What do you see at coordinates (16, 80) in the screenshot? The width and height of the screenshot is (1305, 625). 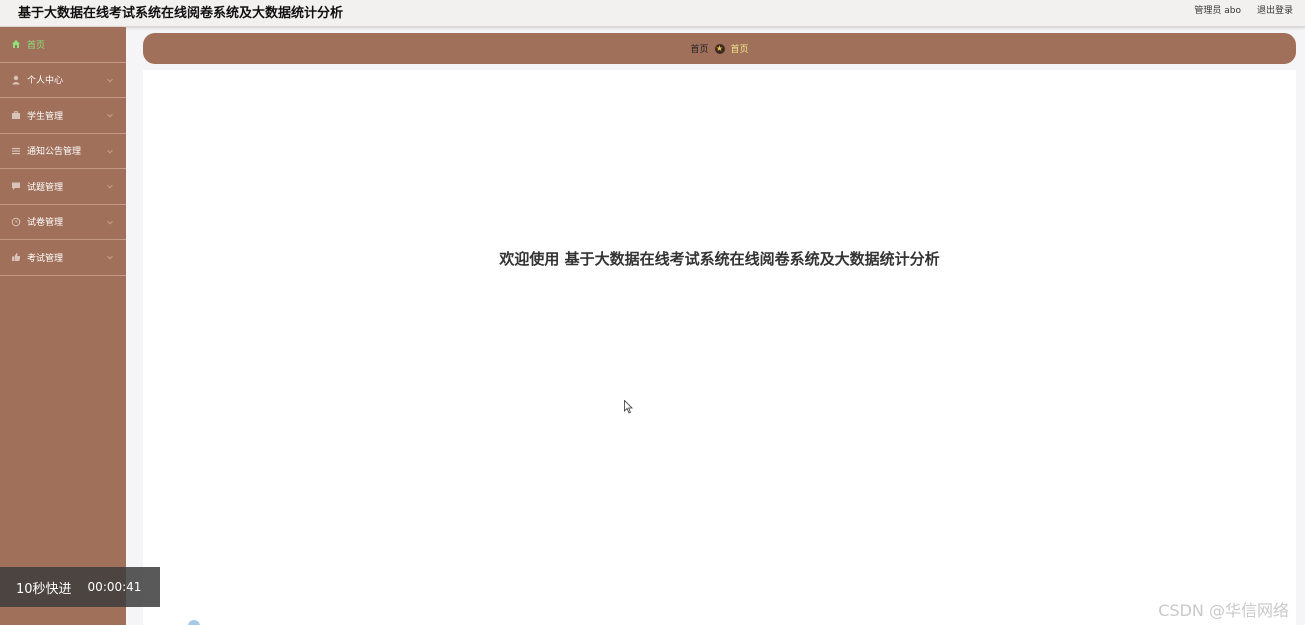 I see `user-icon` at bounding box center [16, 80].